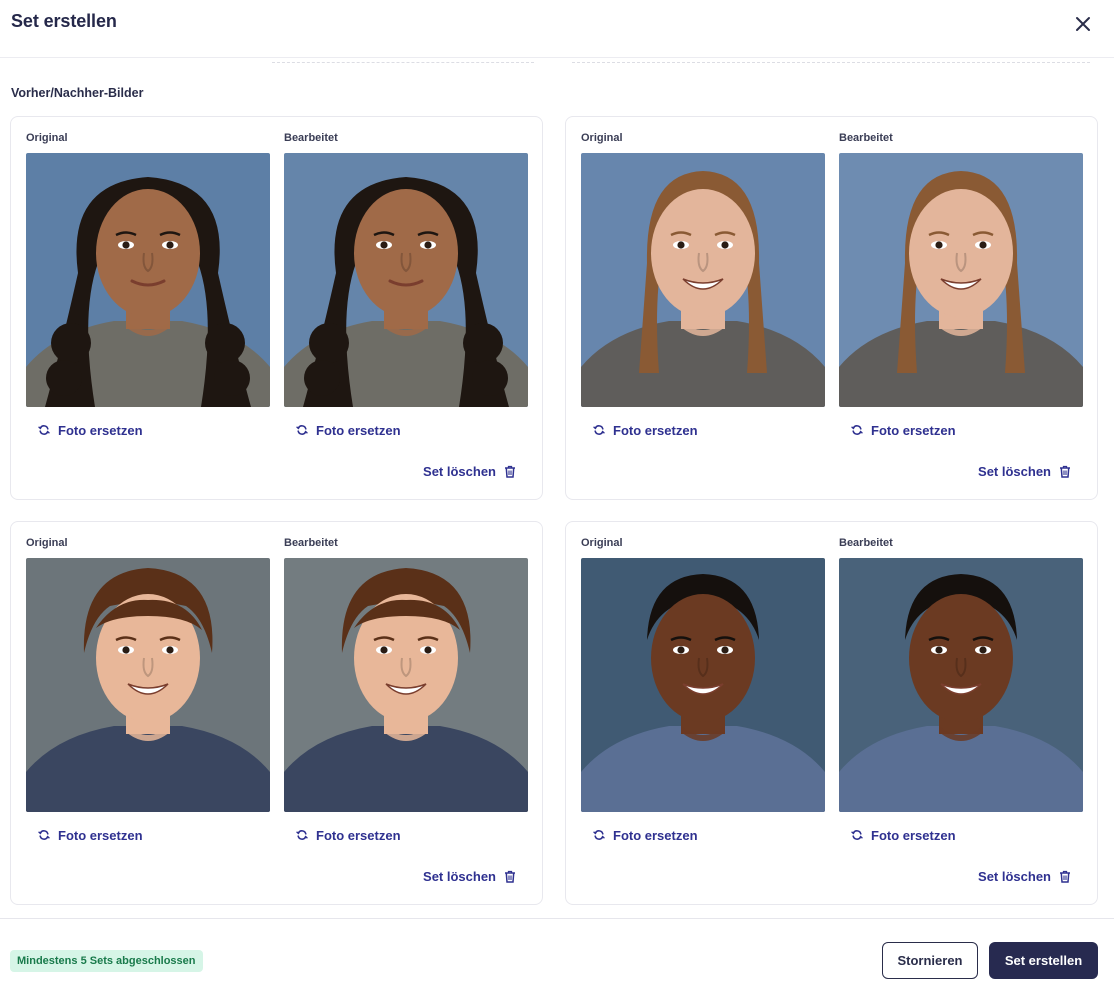  What do you see at coordinates (557, 29) in the screenshot?
I see `dialog-header: Set erstellen` at bounding box center [557, 29].